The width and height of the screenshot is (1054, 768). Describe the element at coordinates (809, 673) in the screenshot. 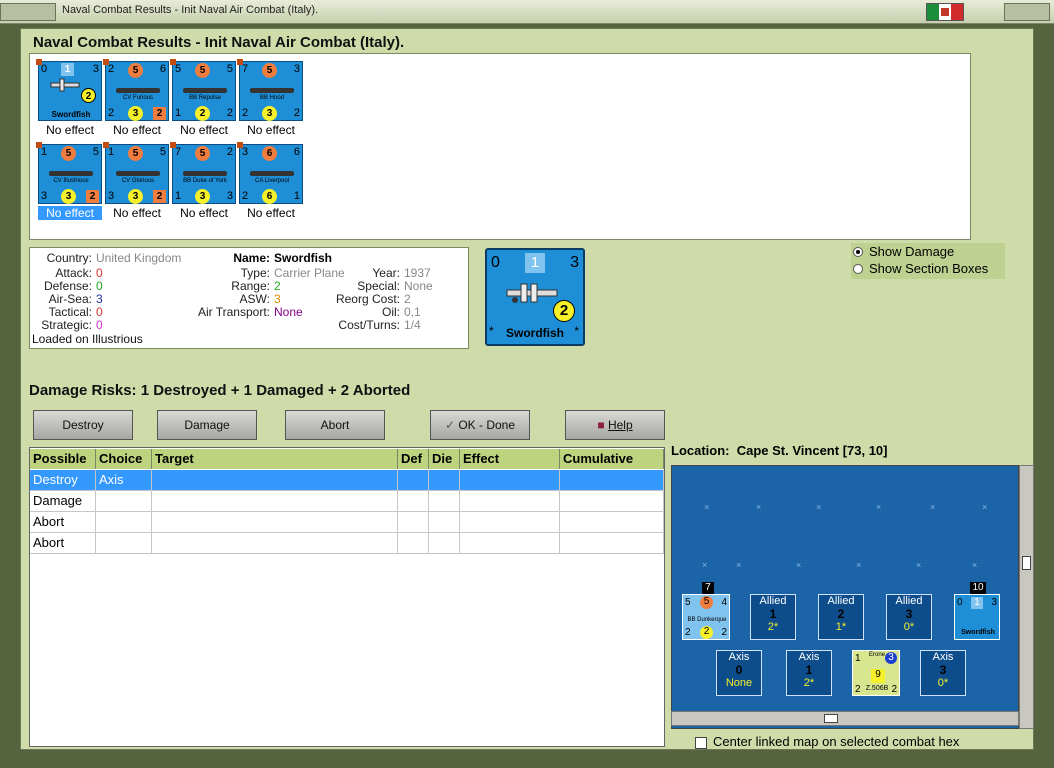

I see `axis-section-box: Axis 1 2*` at that location.